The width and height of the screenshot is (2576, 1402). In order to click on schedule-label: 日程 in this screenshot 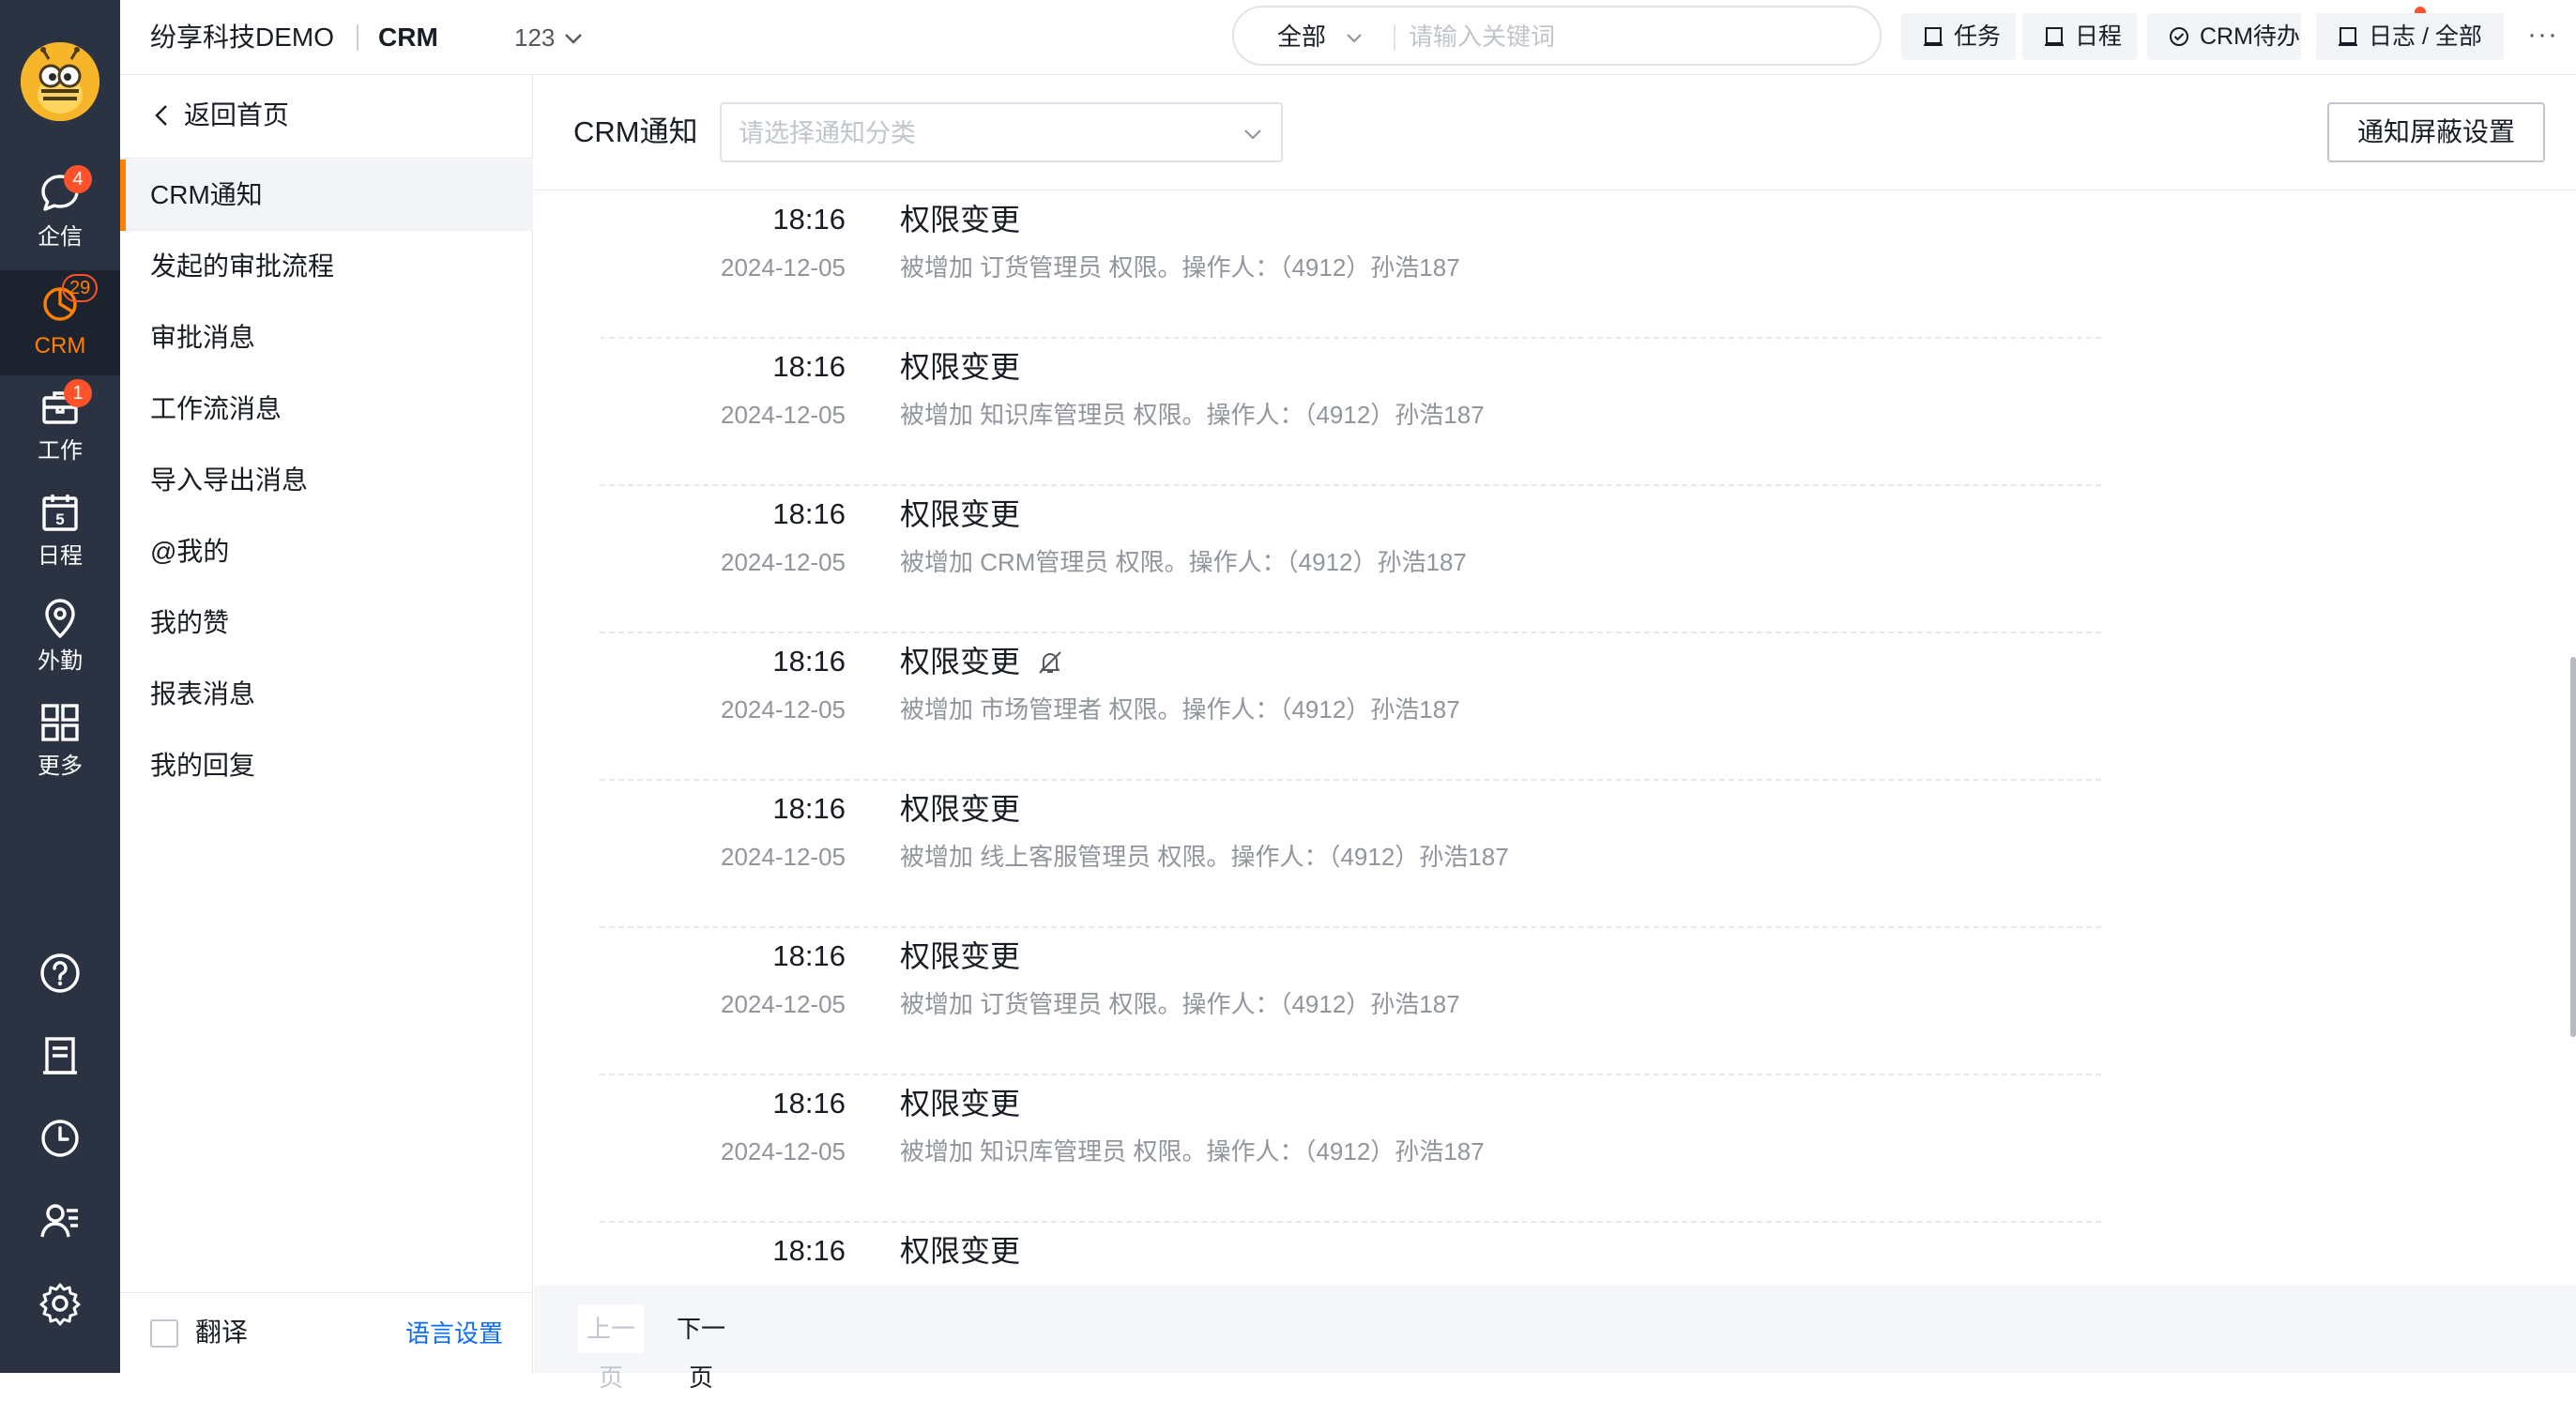, I will do `click(2099, 36)`.